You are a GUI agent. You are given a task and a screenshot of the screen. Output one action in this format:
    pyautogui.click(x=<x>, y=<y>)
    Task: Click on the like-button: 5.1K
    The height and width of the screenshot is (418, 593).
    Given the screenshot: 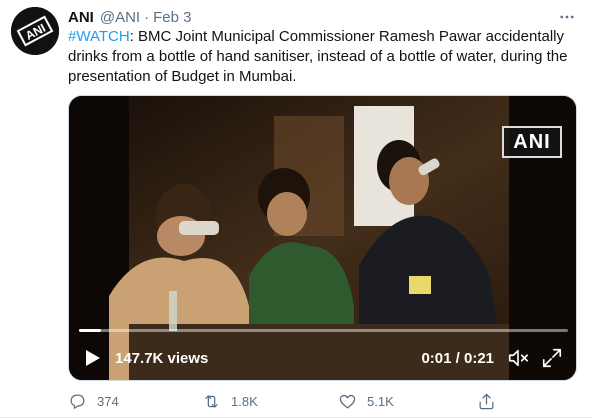 What is the action you would take?
    pyautogui.click(x=366, y=401)
    